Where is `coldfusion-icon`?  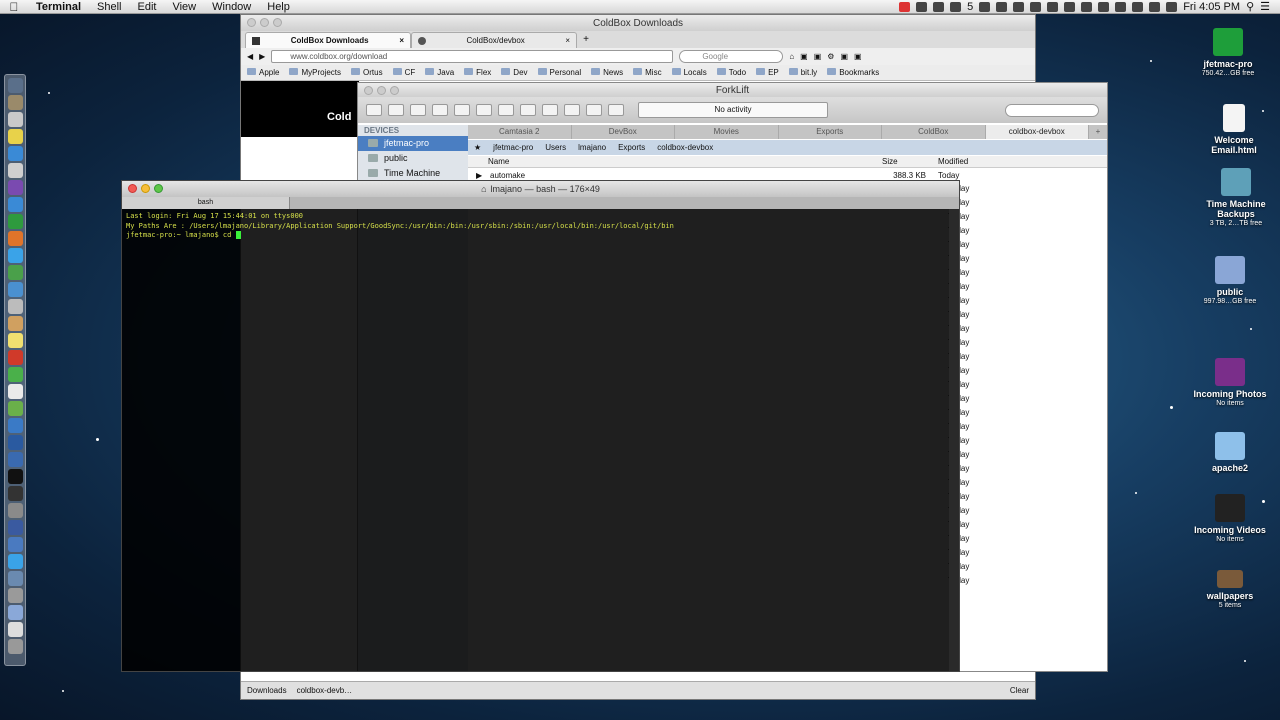
coldfusion-icon is located at coordinates (15, 306).